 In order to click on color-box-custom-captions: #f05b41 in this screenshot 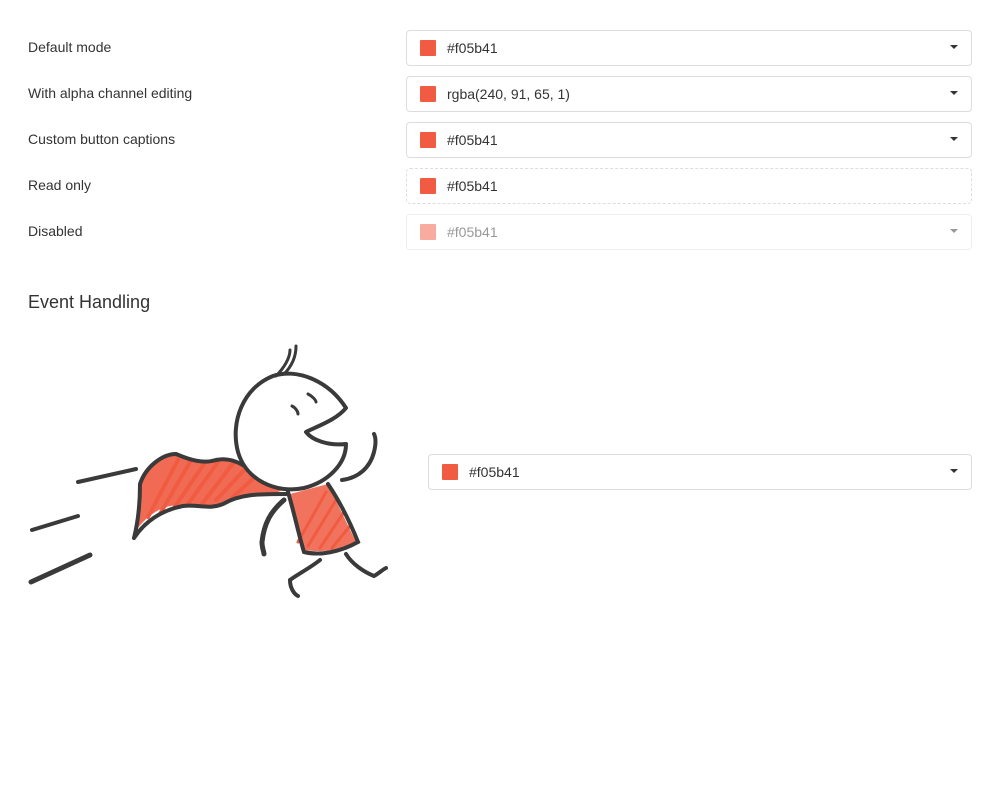, I will do `click(689, 140)`.